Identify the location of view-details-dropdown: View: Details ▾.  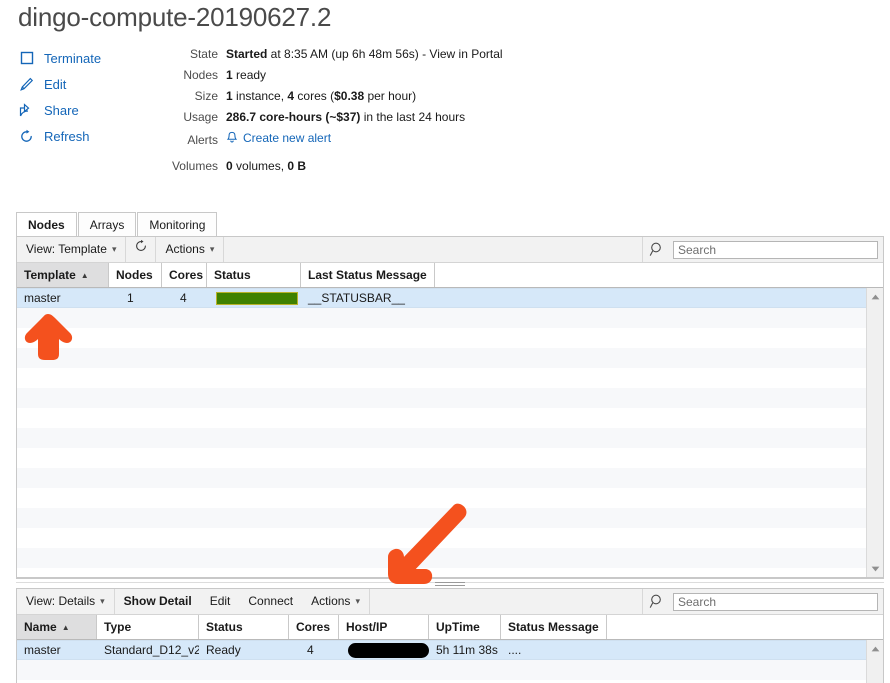
(66, 601).